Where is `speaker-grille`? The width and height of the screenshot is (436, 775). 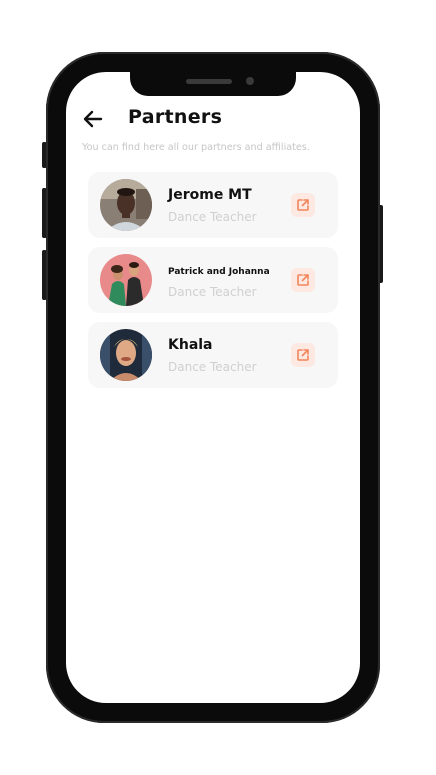
speaker-grille is located at coordinates (209, 81).